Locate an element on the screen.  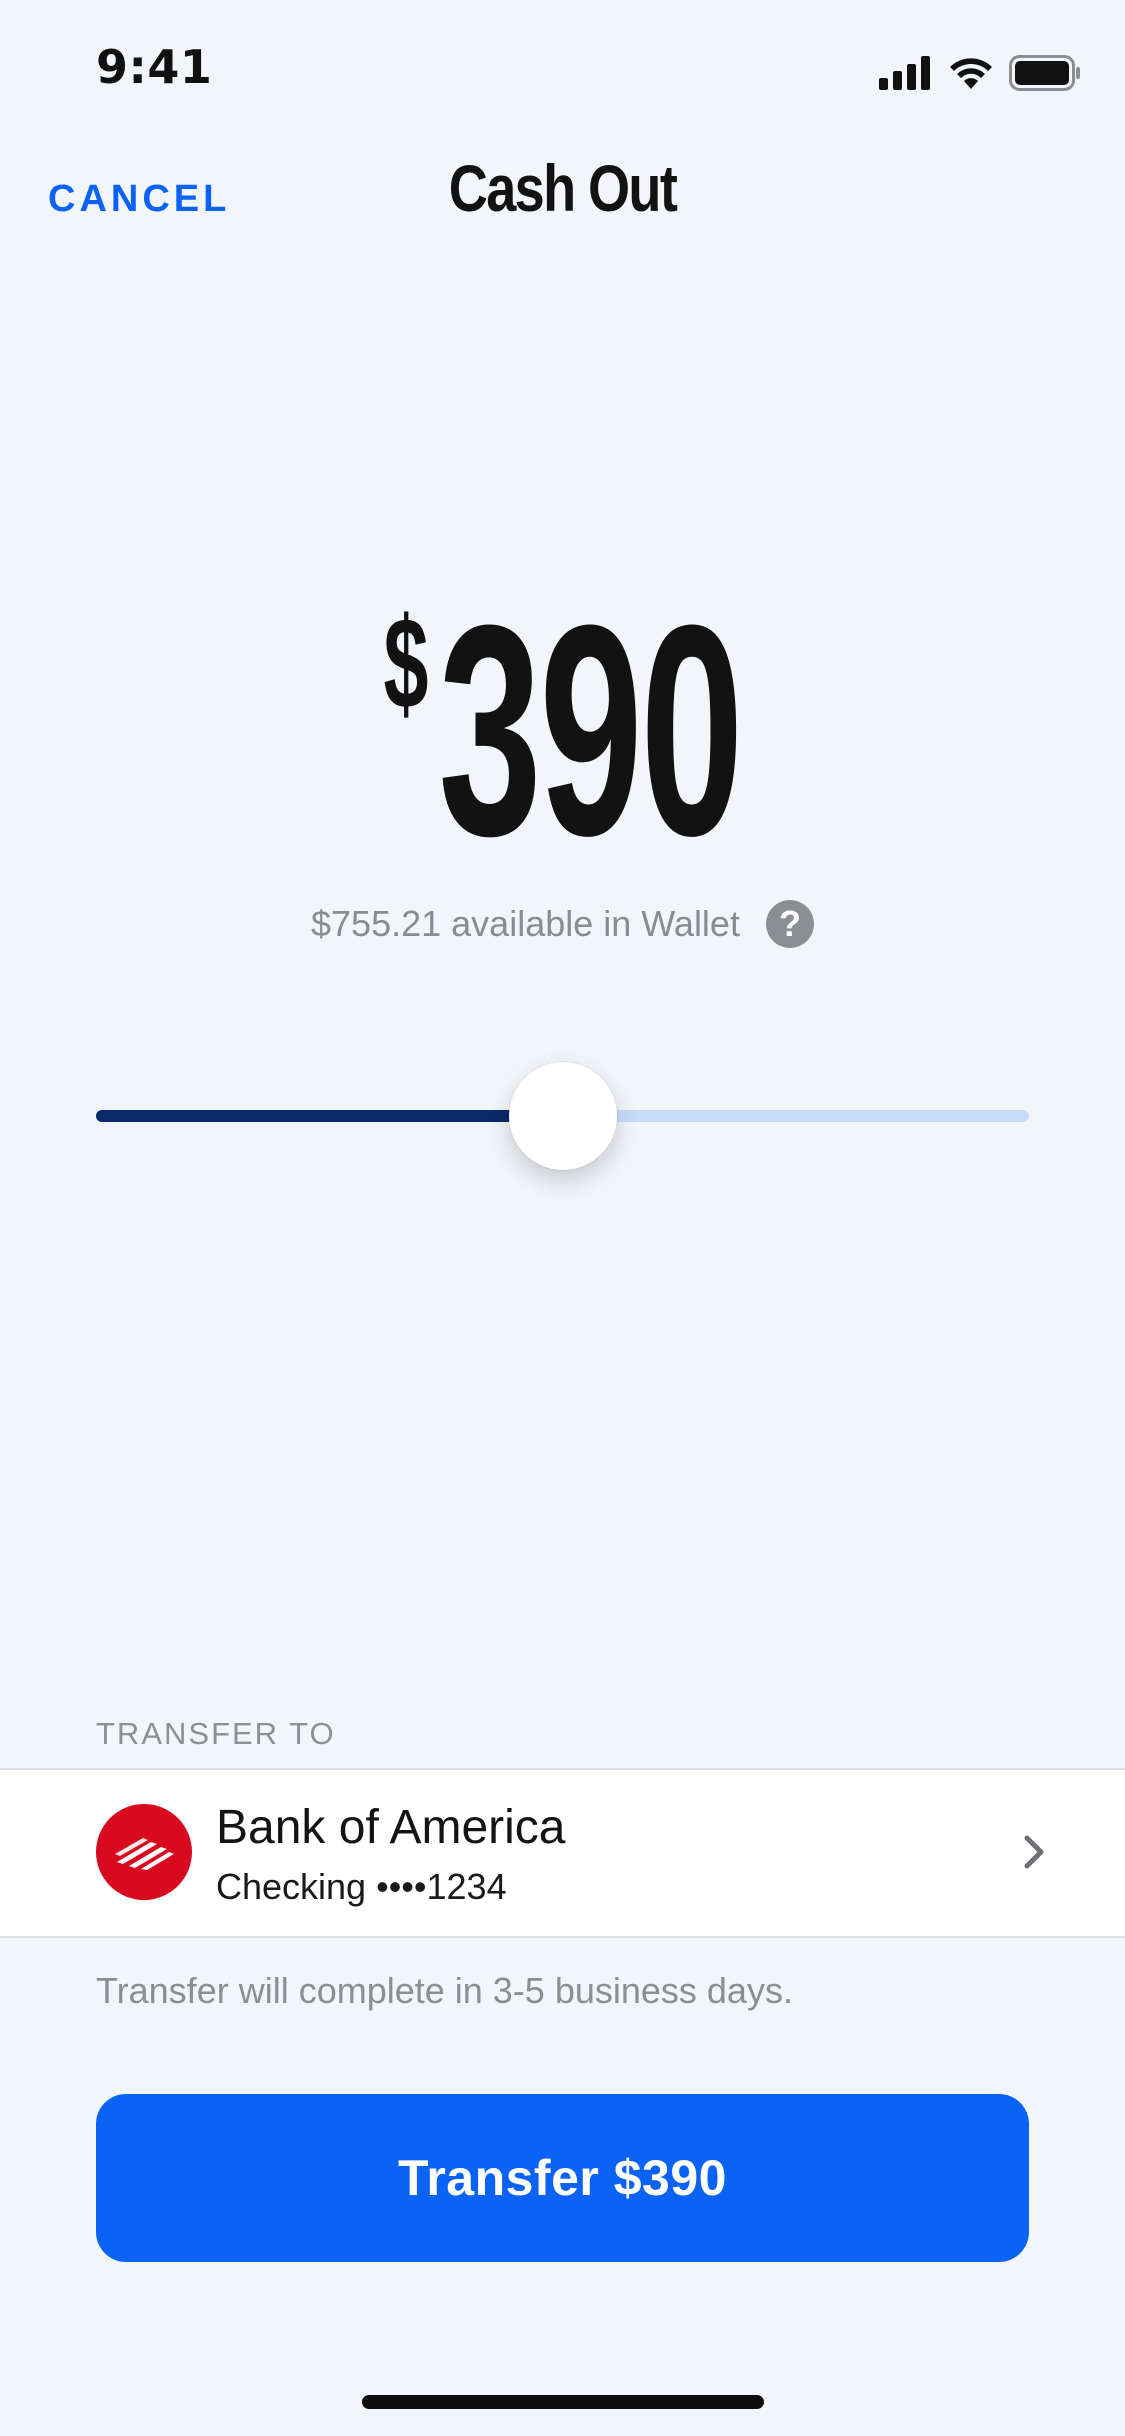
amount-value: 390 is located at coordinates (590, 730).